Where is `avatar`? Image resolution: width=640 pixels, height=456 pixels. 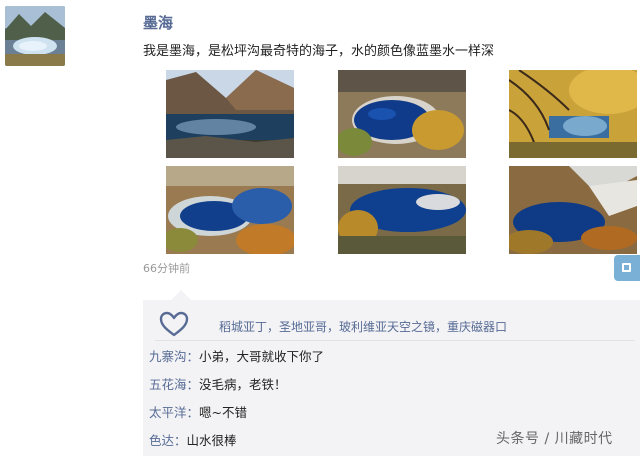 avatar is located at coordinates (35, 36).